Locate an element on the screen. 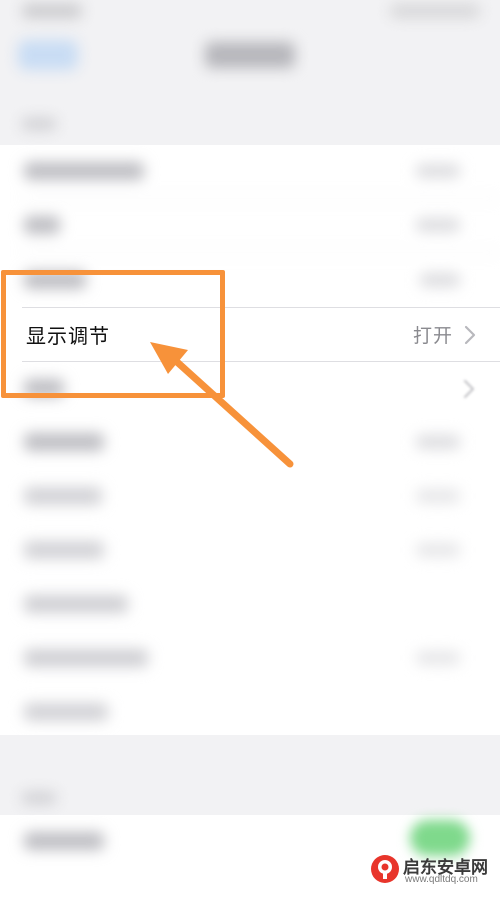 This screenshot has width=500, height=904. status-time-blurred is located at coordinates (52, 11).